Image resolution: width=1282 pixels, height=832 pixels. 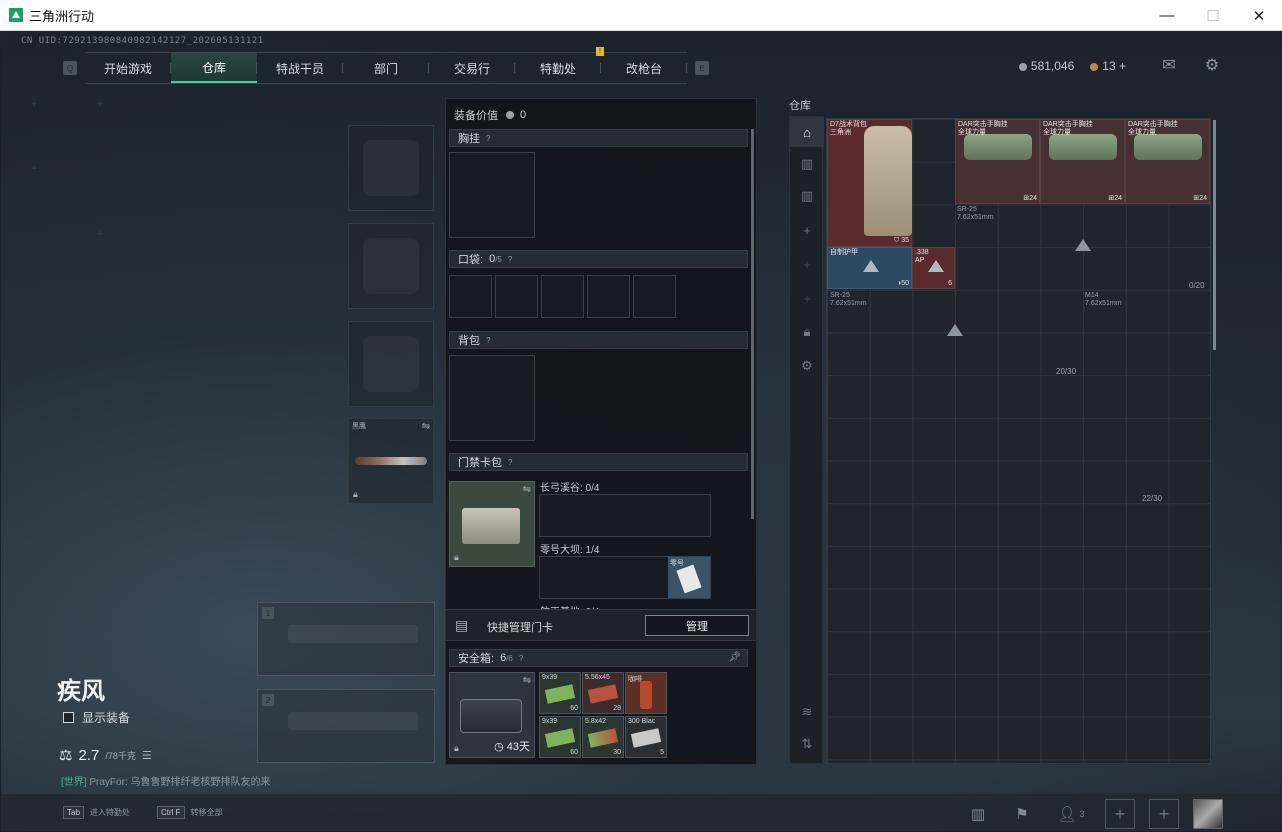 What do you see at coordinates (1022, 814) in the screenshot?
I see `flag-icon: ⚑` at bounding box center [1022, 814].